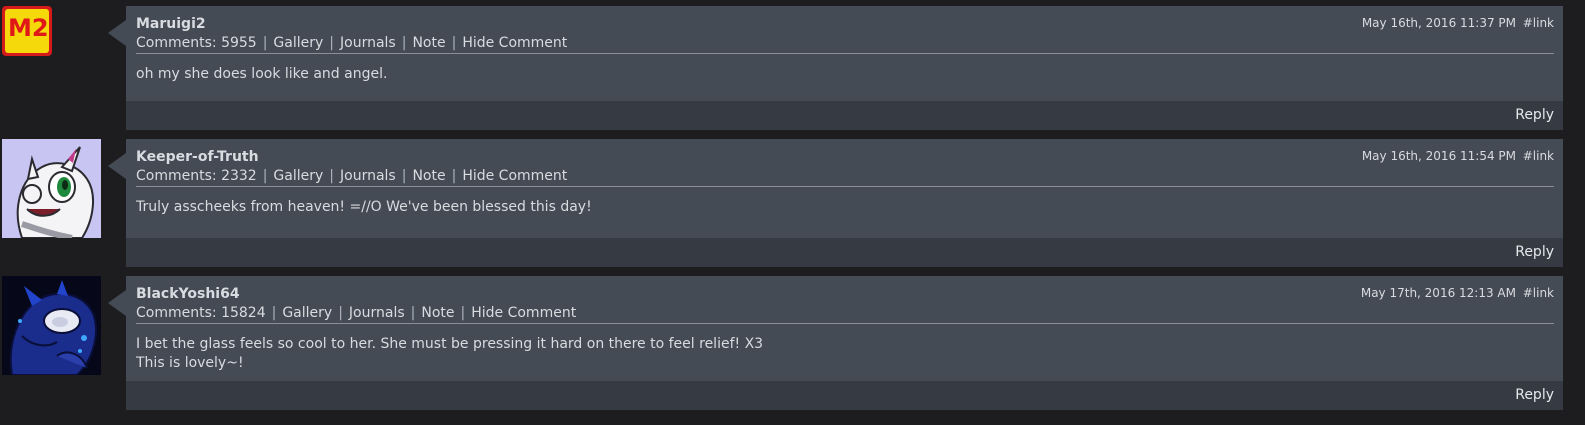 Image resolution: width=1585 pixels, height=425 pixels. I want to click on comment-line: oh my she does look like and angel., so click(262, 74).